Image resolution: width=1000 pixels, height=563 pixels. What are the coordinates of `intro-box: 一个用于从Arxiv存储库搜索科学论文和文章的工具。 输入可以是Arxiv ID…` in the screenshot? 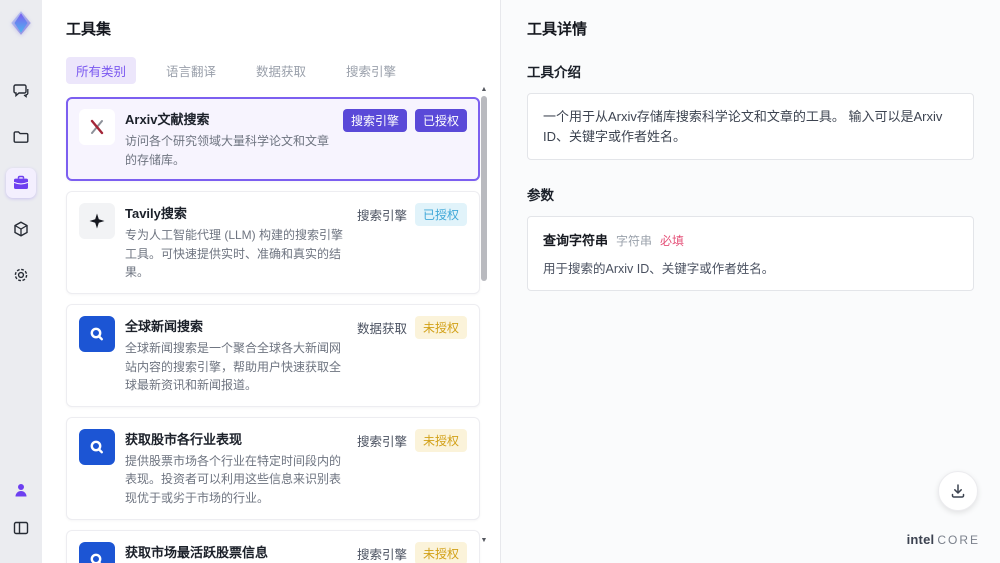 It's located at (750, 126).